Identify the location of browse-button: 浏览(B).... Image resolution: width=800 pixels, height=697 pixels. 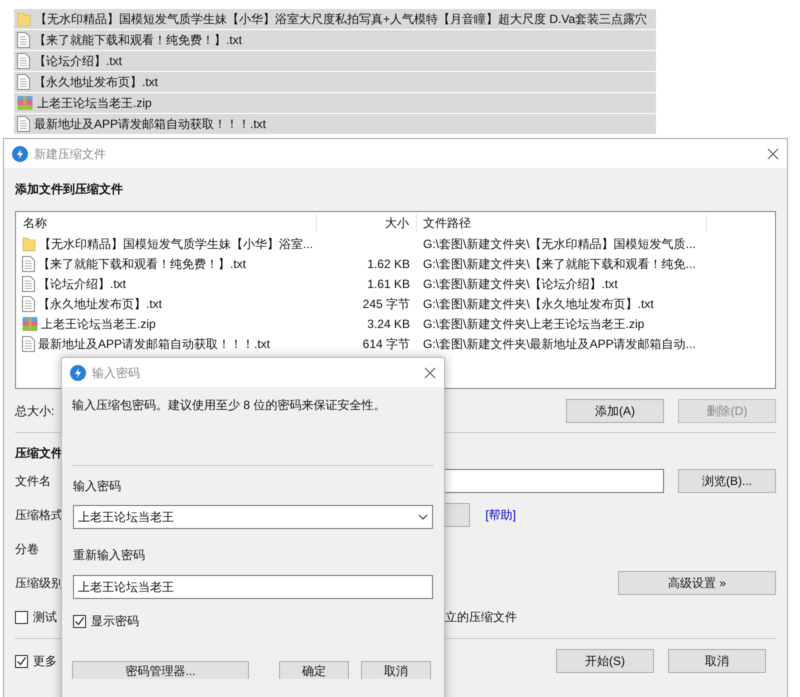
(727, 481).